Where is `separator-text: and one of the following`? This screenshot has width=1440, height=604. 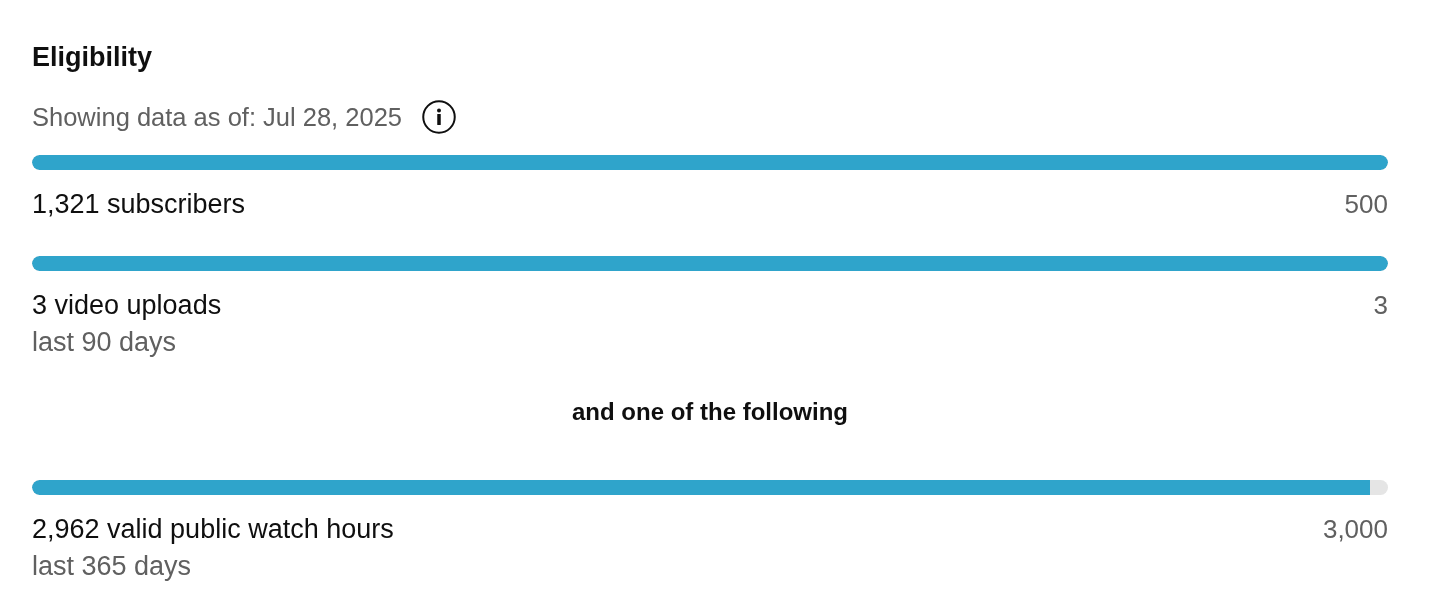
separator-text: and one of the following is located at coordinates (710, 412).